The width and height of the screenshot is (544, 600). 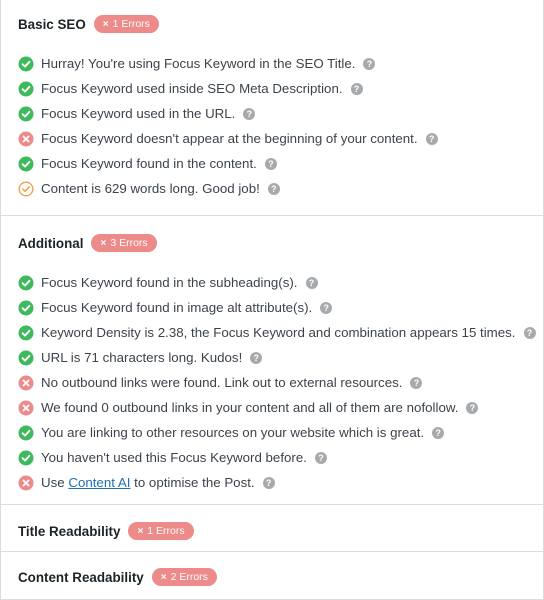 I want to click on check-circle-outline-icon, so click(x=26, y=189).